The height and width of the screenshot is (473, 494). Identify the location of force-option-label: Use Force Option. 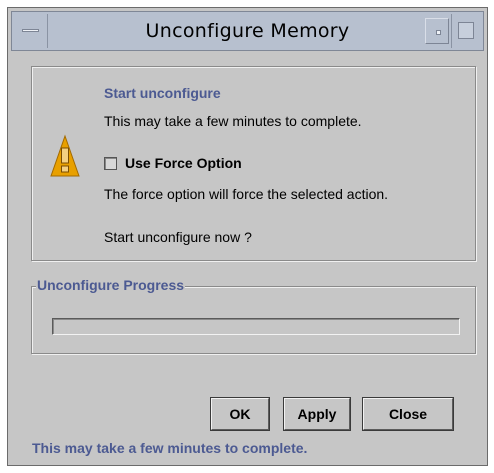
(183, 163).